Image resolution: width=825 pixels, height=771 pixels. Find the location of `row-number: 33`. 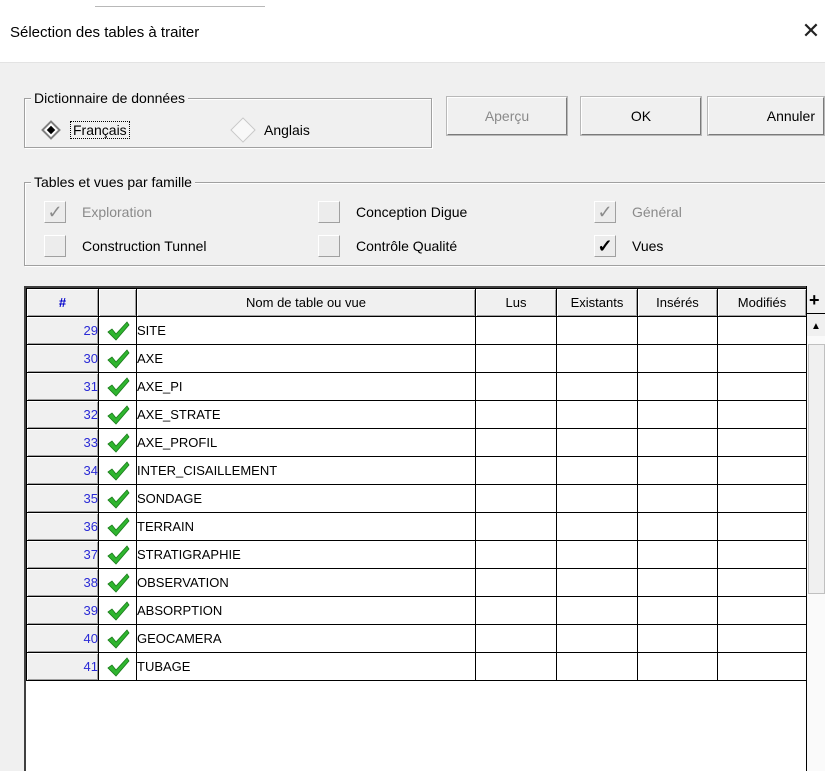

row-number: 33 is located at coordinates (62, 442).